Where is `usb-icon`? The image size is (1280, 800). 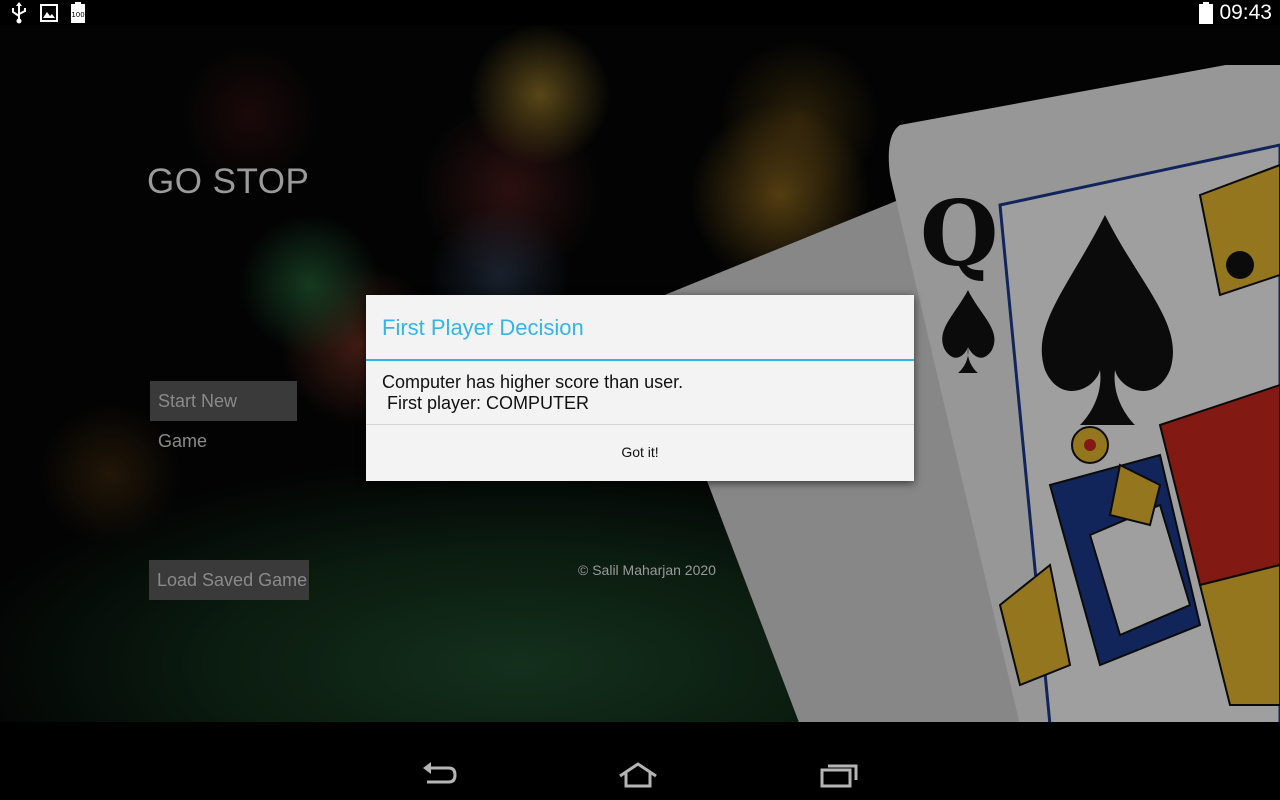 usb-icon is located at coordinates (19, 13).